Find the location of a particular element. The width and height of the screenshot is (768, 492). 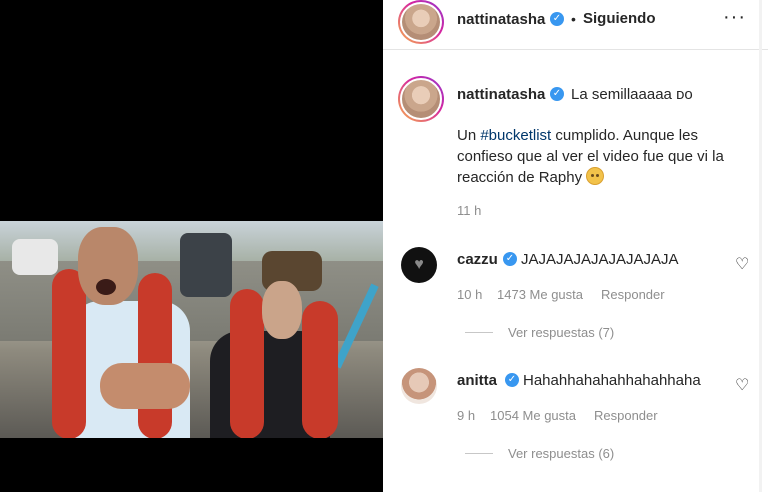

caption-author-avatar is located at coordinates (421, 99).